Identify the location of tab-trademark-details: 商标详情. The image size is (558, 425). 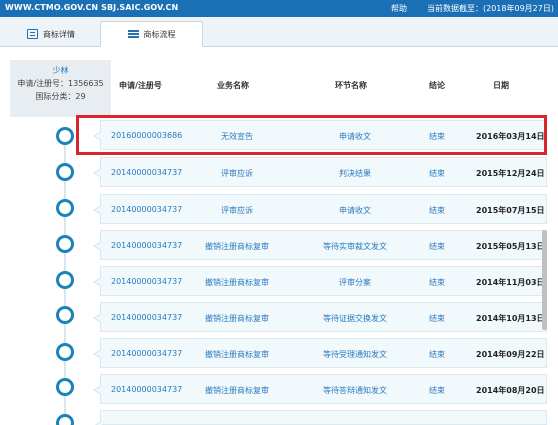
(51, 34).